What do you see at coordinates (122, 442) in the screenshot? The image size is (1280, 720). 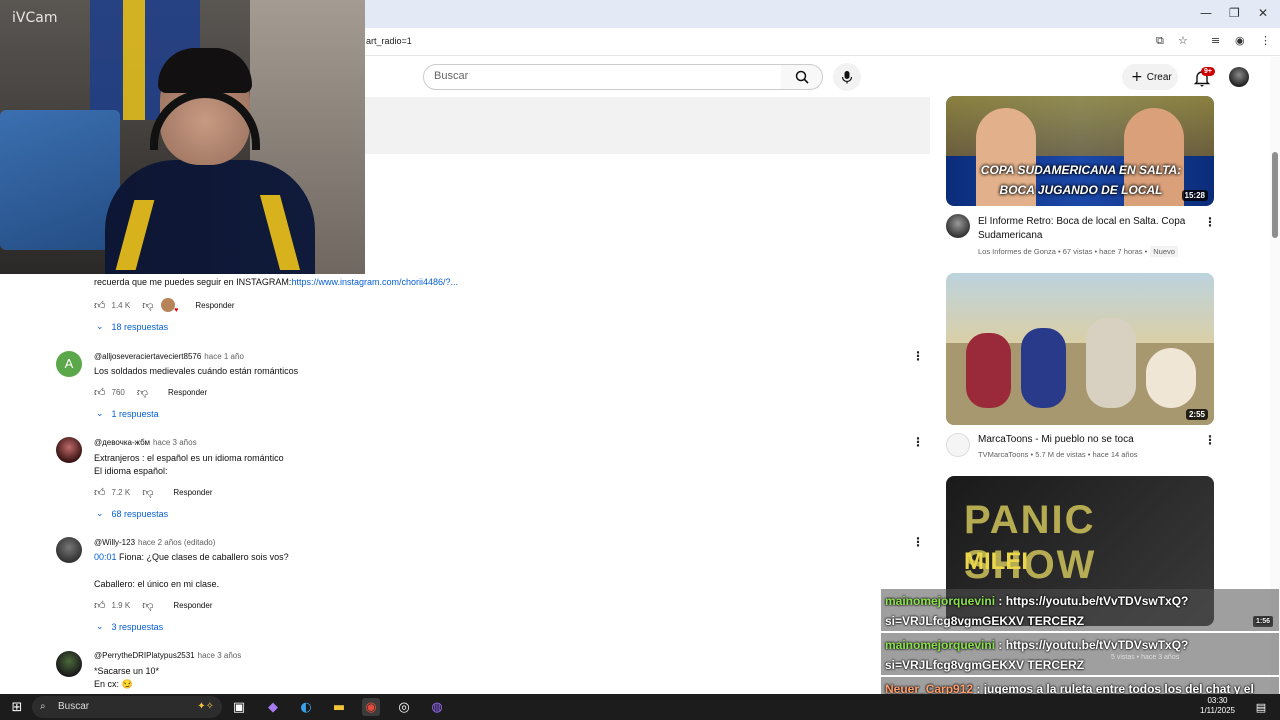 I see `author-name: @девочка-жбм` at bounding box center [122, 442].